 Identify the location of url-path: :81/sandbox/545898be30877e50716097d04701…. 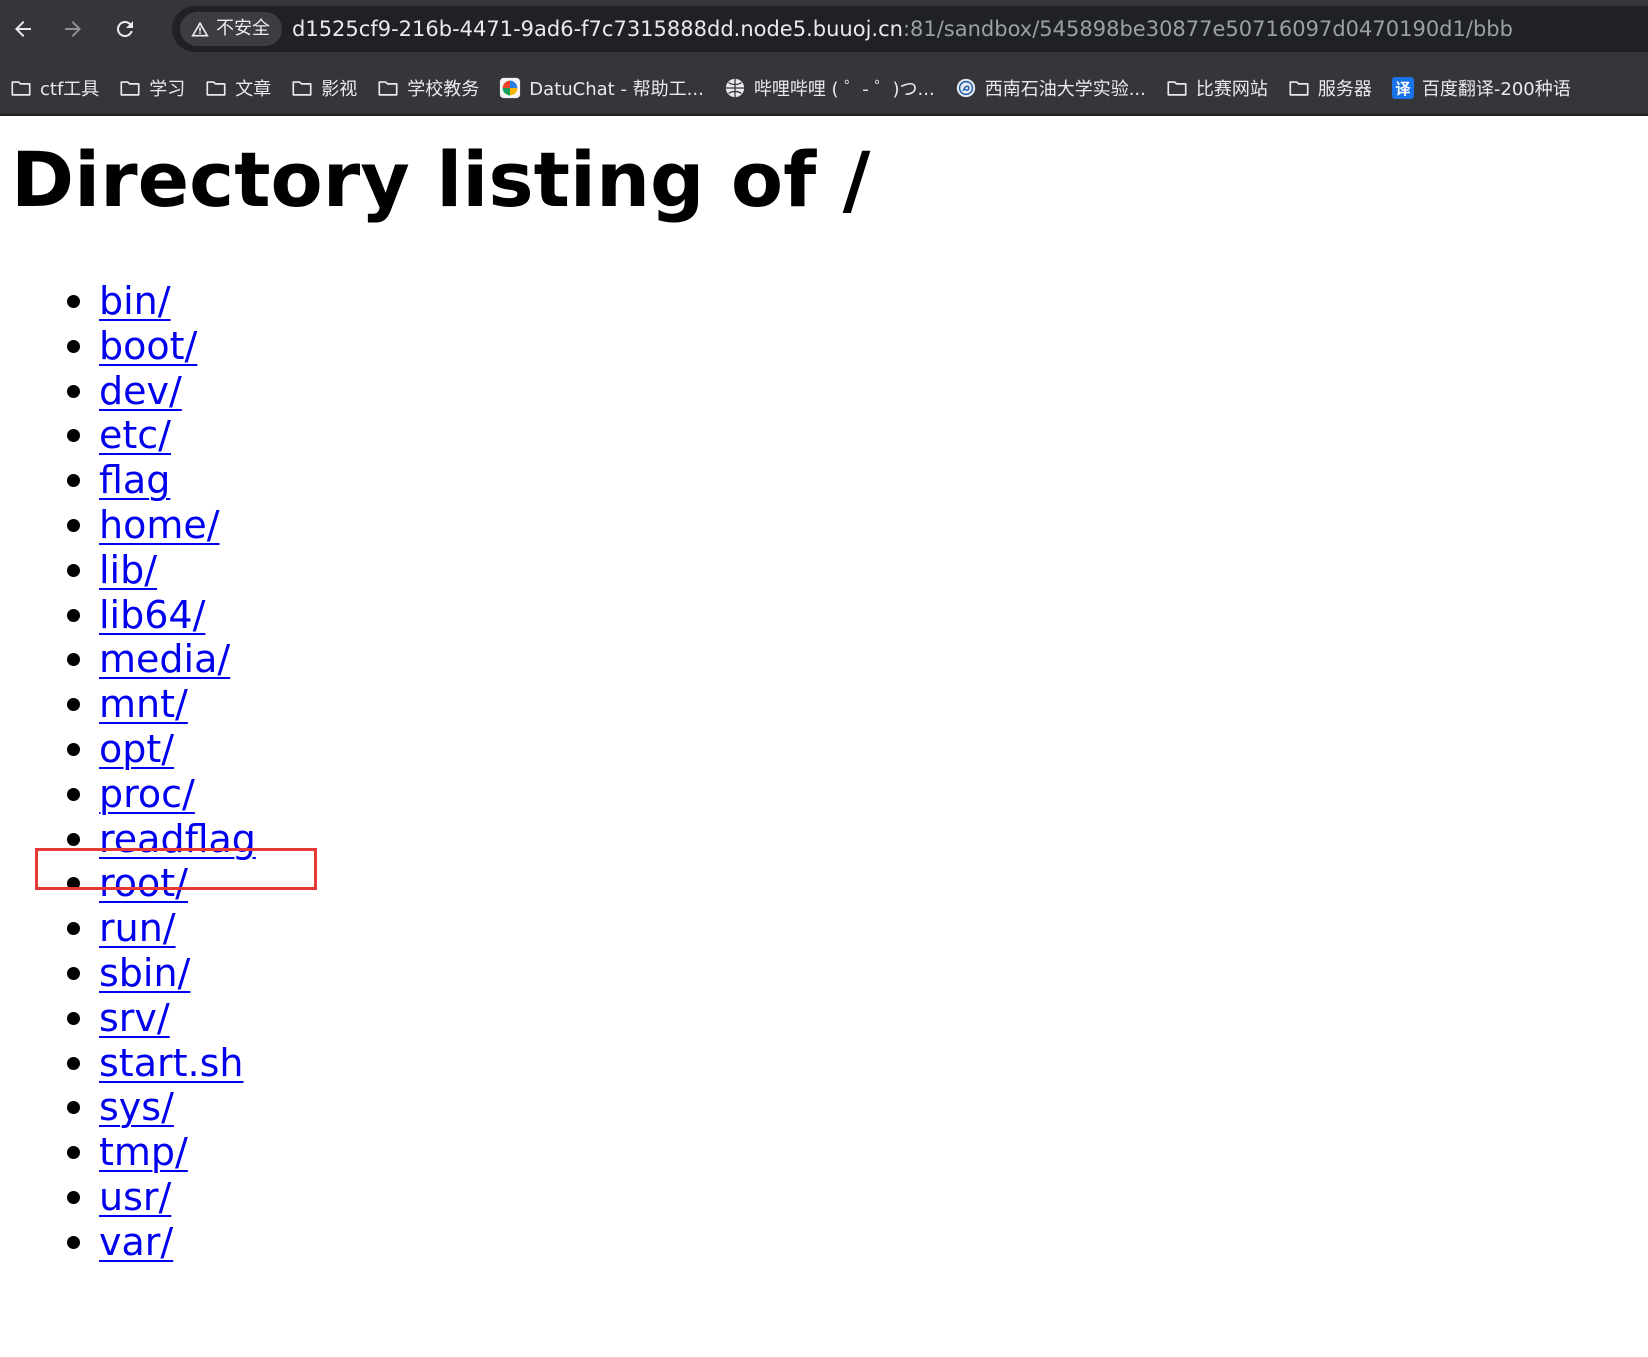
(1207, 29).